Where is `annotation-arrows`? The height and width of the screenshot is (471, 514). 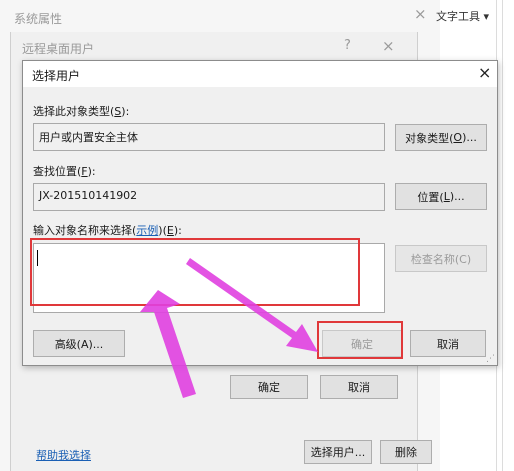 annotation-arrows is located at coordinates (229, 328).